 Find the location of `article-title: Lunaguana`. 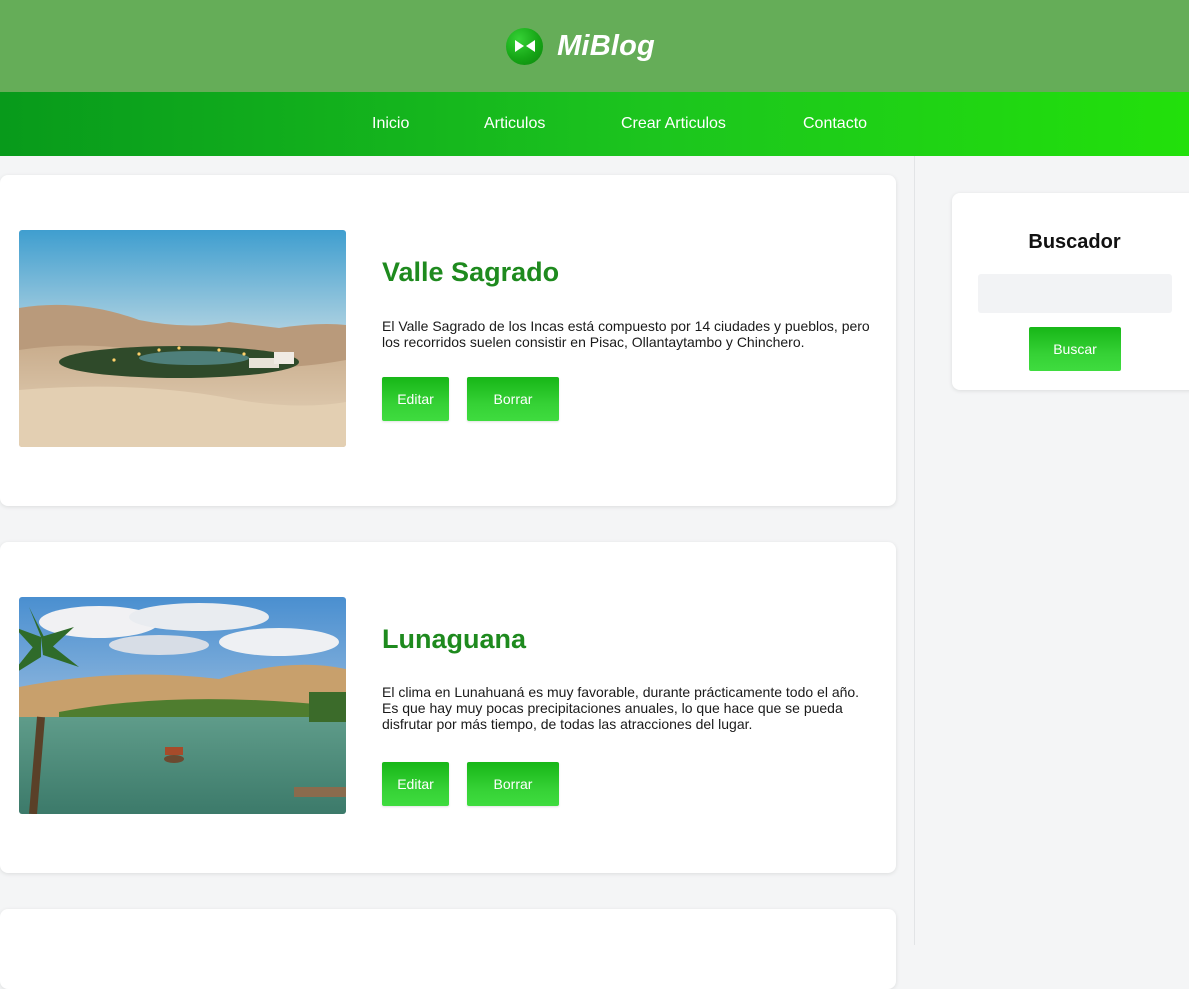

article-title: Lunaguana is located at coordinates (454, 639).